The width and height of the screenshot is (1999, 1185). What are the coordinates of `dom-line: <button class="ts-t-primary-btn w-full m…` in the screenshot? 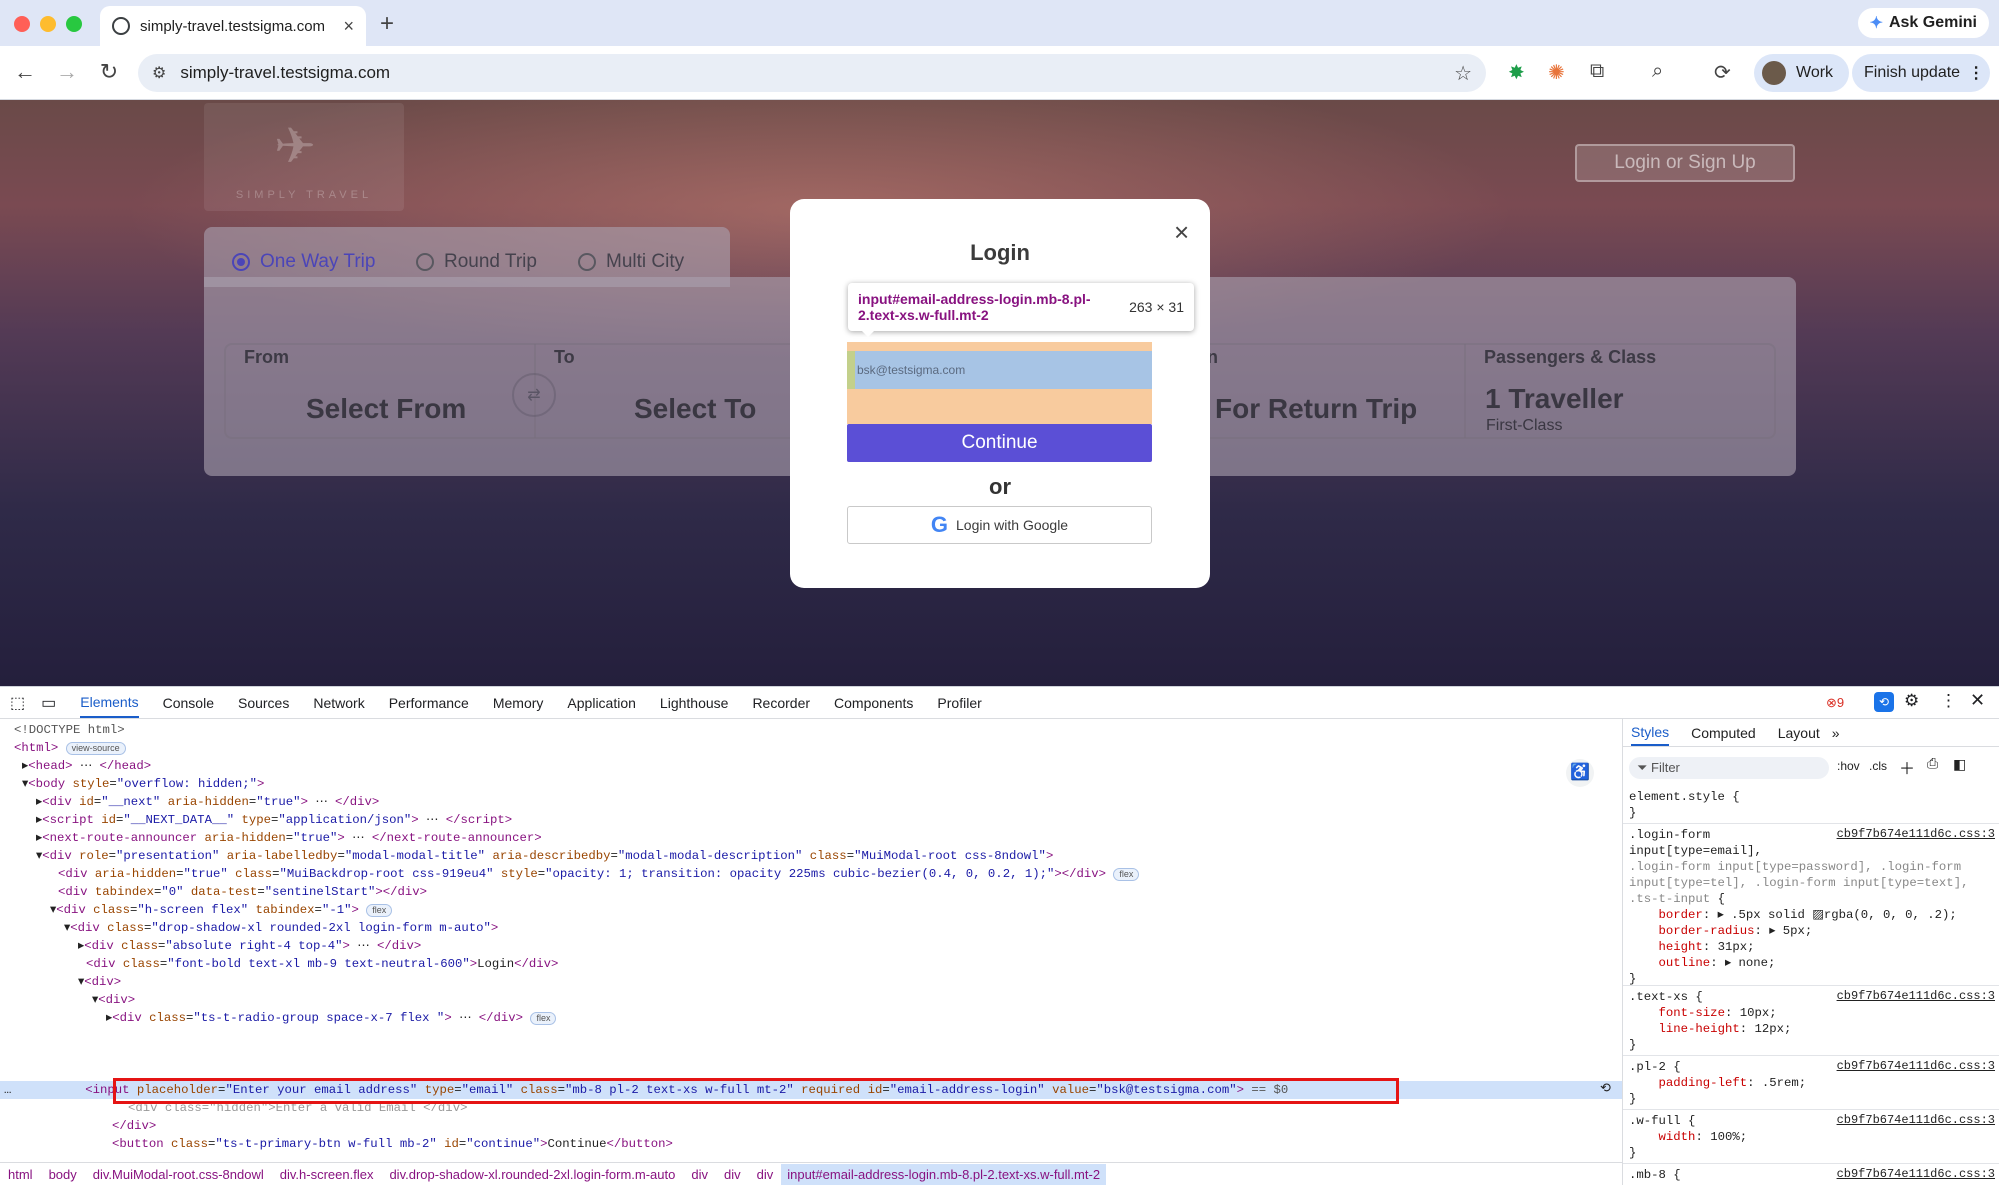 It's located at (392, 1144).